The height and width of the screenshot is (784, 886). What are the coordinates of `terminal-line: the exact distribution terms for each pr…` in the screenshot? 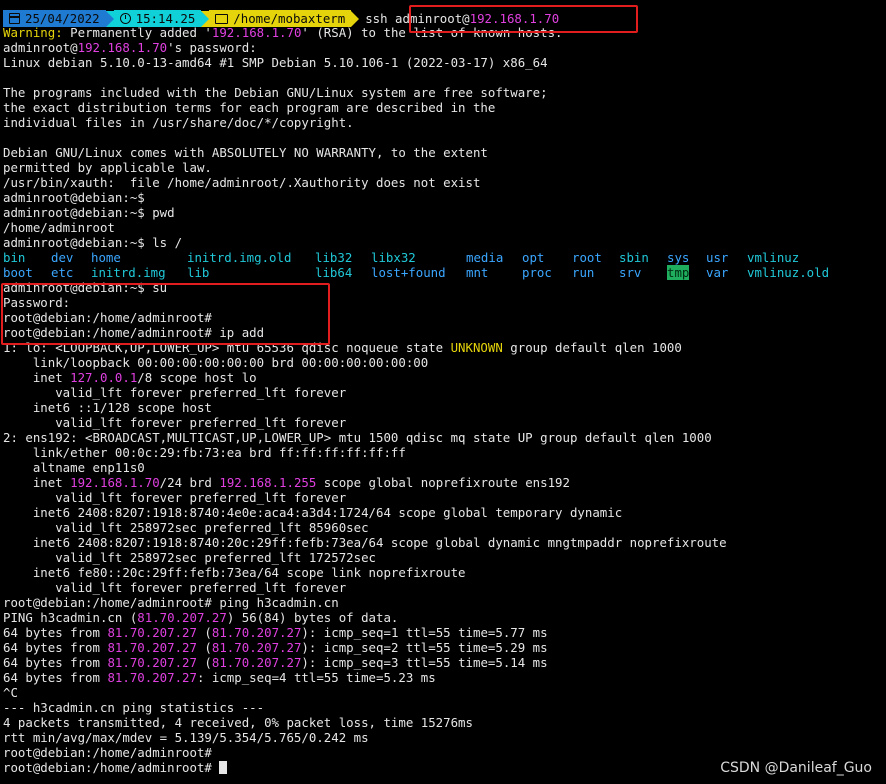 It's located at (249, 107).